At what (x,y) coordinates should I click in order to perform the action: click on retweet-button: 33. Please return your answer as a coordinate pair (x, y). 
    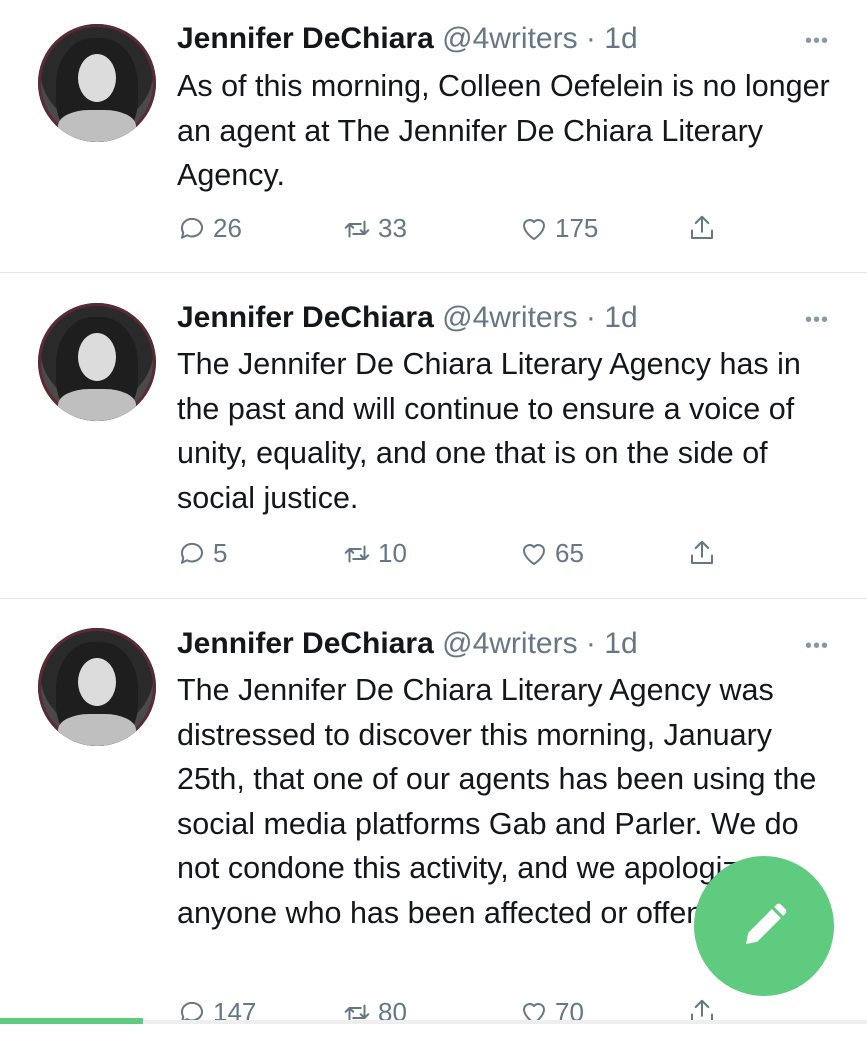
    Looking at the image, I should click on (374, 228).